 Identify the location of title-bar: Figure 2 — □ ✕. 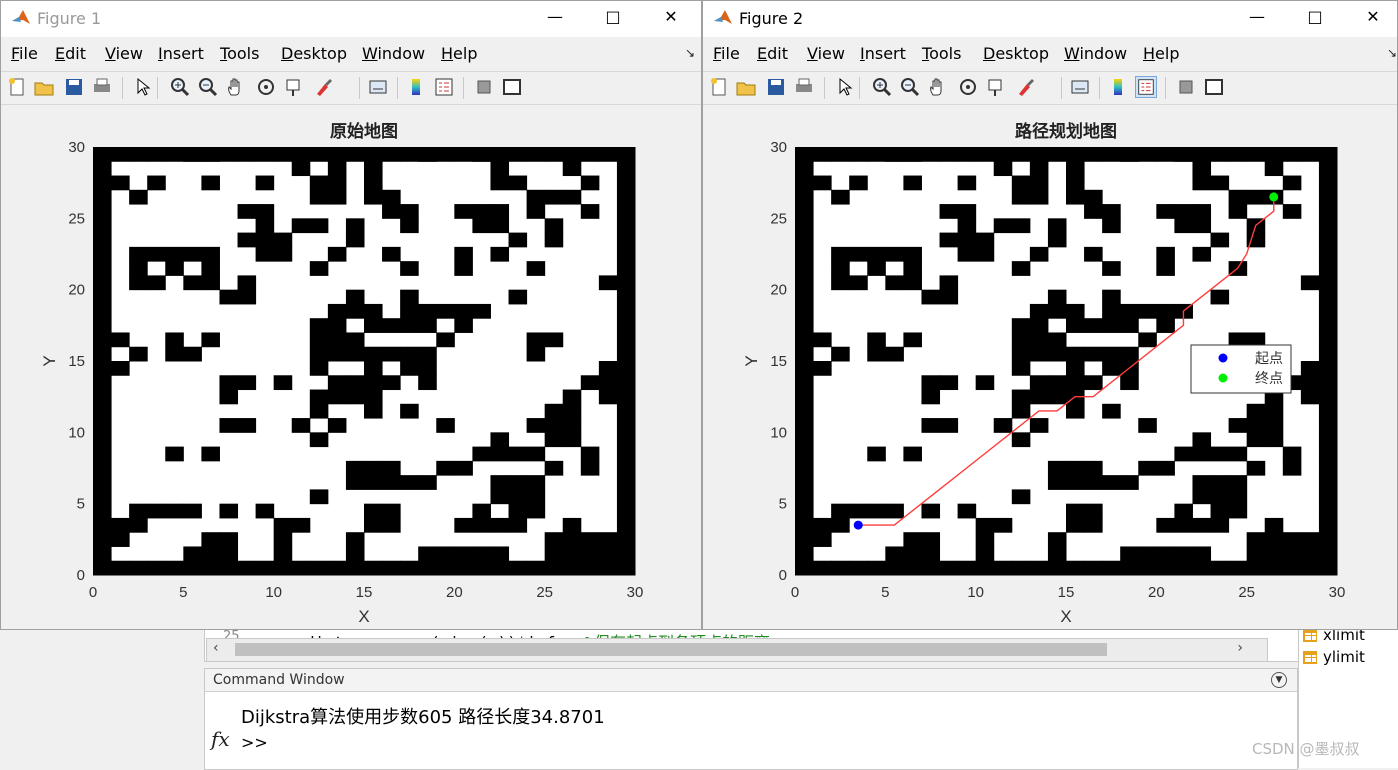
(1050, 19).